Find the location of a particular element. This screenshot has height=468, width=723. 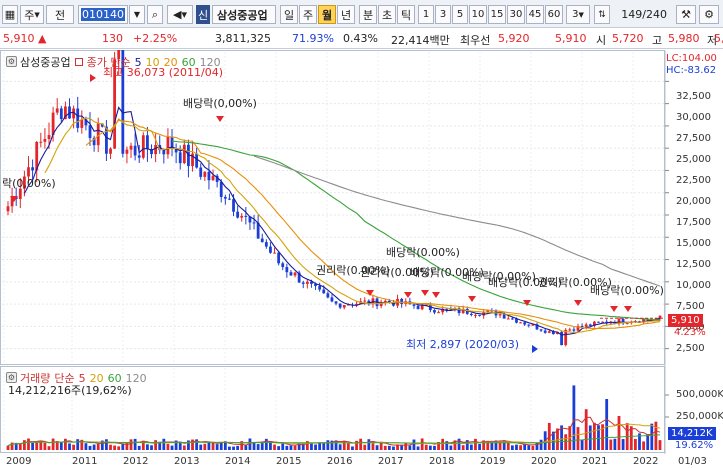

x-tick: 01/03 is located at coordinates (692, 461).